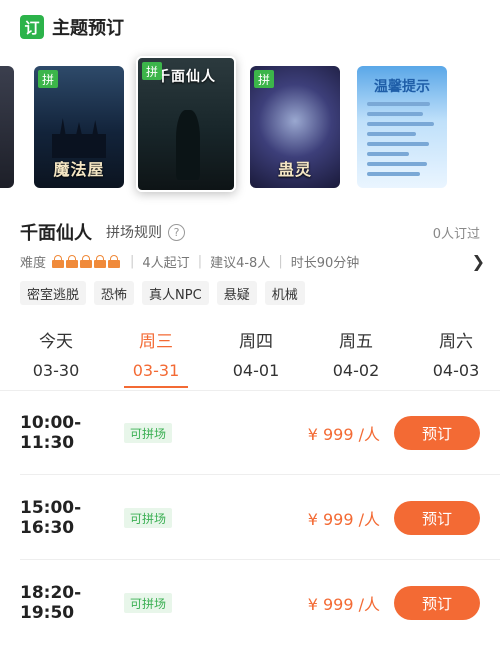 Image resolution: width=500 pixels, height=652 pixels. What do you see at coordinates (250, 603) in the screenshot?
I see `time-slot-row: 18:20-19:50 可拼场 ¥ 999 /人 预订` at bounding box center [250, 603].